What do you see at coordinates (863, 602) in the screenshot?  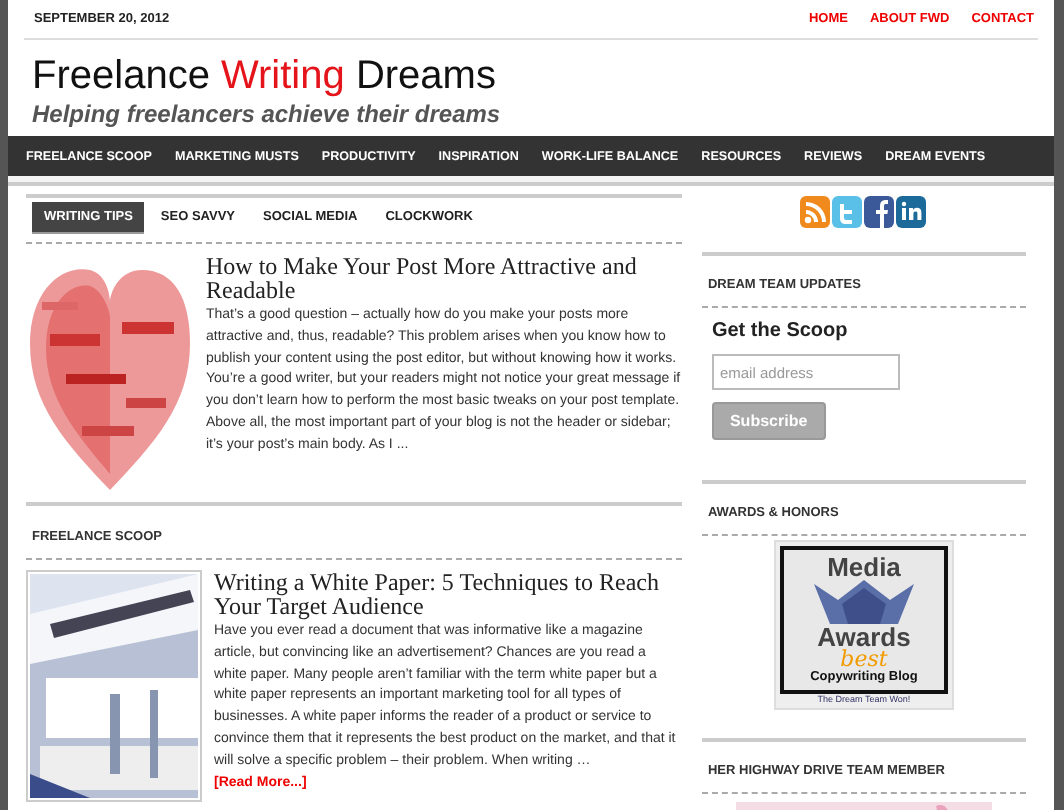 I see `crown-icon` at bounding box center [863, 602].